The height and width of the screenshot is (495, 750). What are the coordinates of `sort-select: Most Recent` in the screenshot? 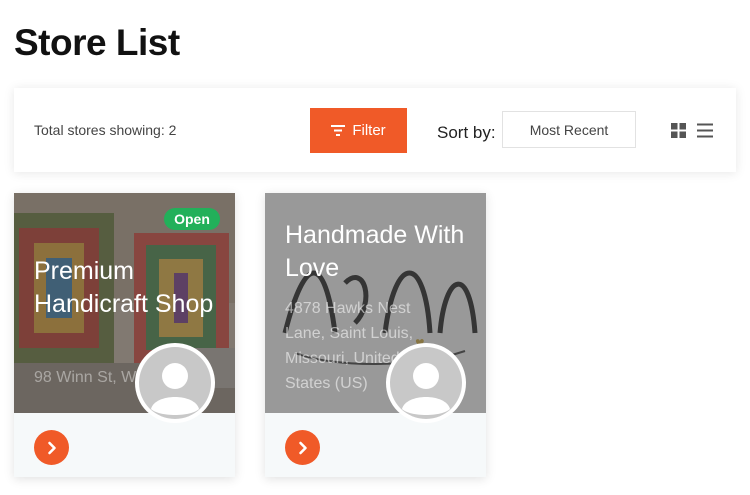 It's located at (569, 129).